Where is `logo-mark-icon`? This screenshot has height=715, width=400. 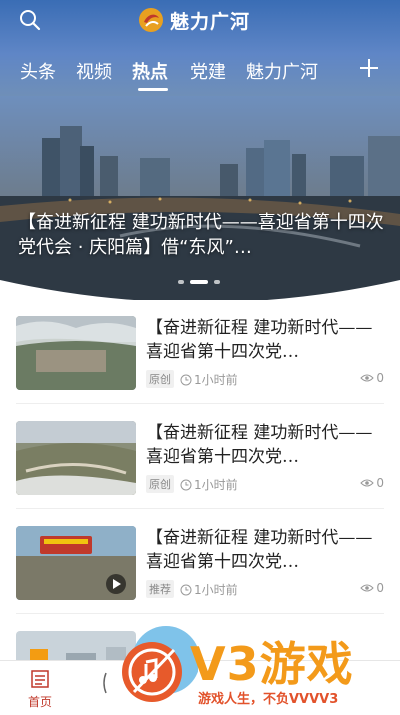
logo-mark-icon is located at coordinates (151, 20).